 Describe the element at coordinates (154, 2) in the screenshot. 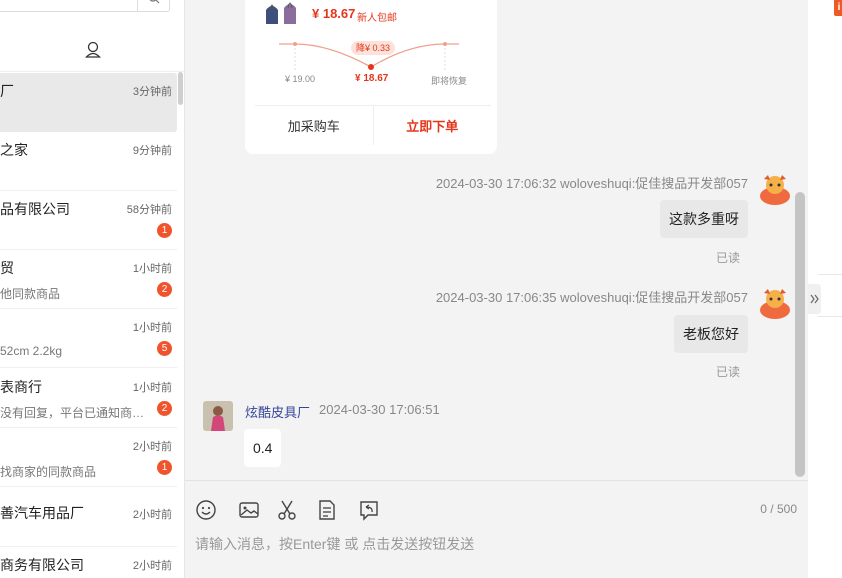

I see `search-icon` at that location.